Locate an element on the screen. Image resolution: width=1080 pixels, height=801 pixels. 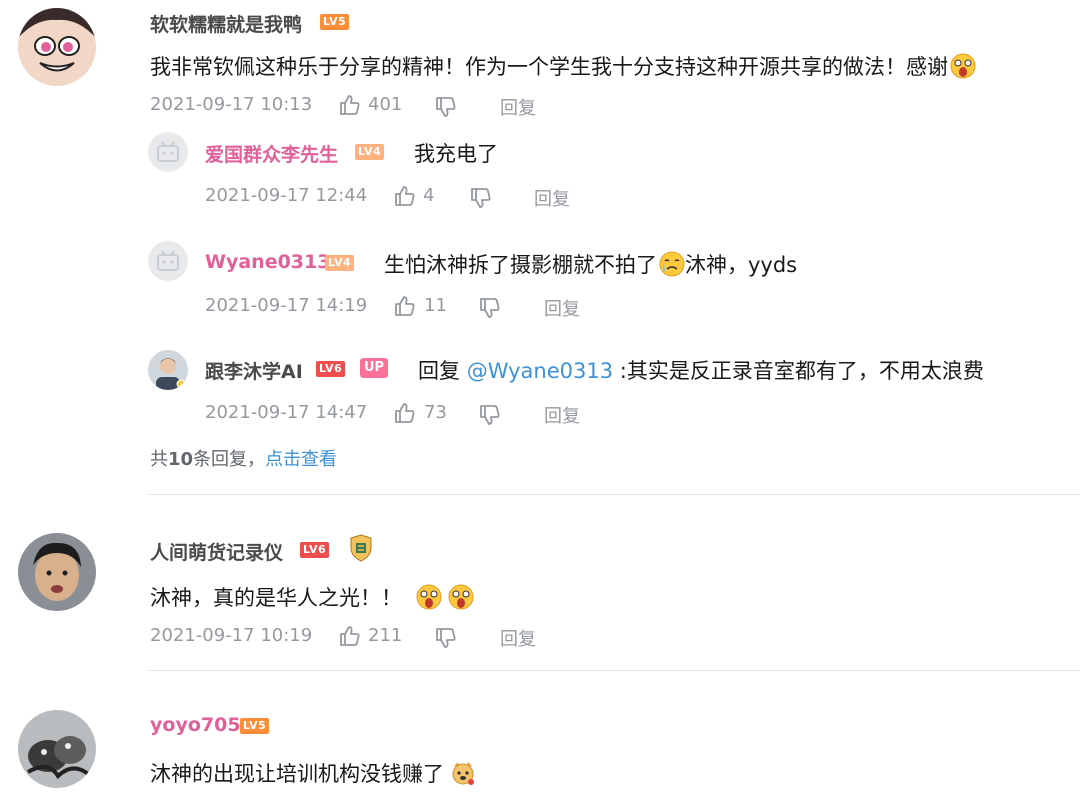
reply-username: Wyane0313 is located at coordinates (267, 262).